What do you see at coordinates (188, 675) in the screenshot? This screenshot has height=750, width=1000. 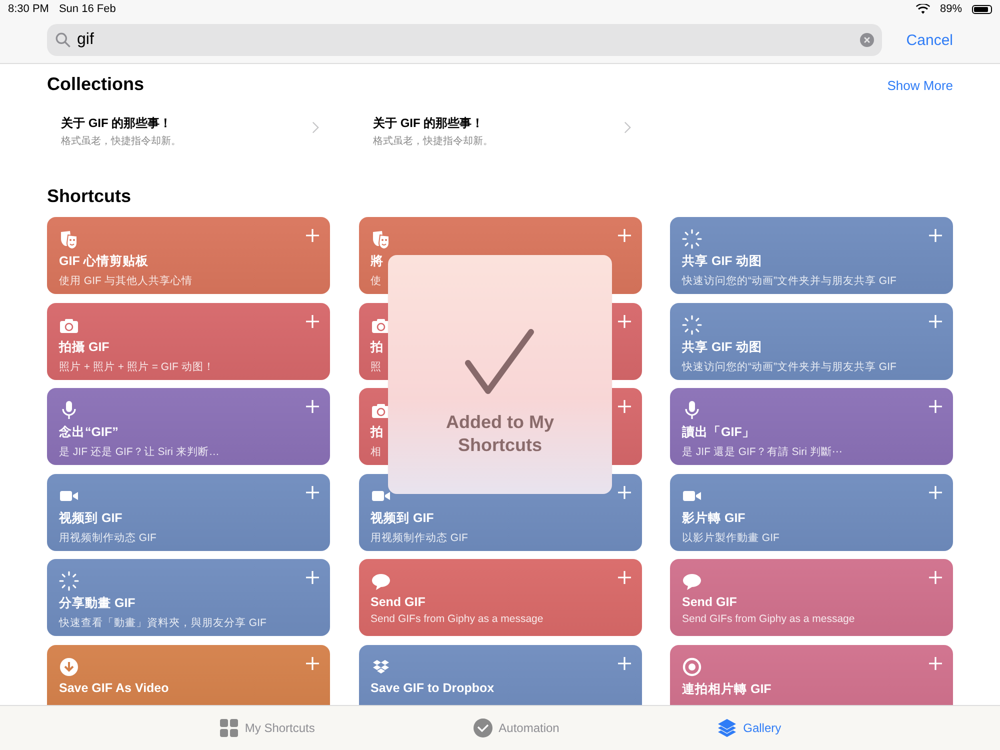 I see `shortcut-card: Save GIF As Video` at bounding box center [188, 675].